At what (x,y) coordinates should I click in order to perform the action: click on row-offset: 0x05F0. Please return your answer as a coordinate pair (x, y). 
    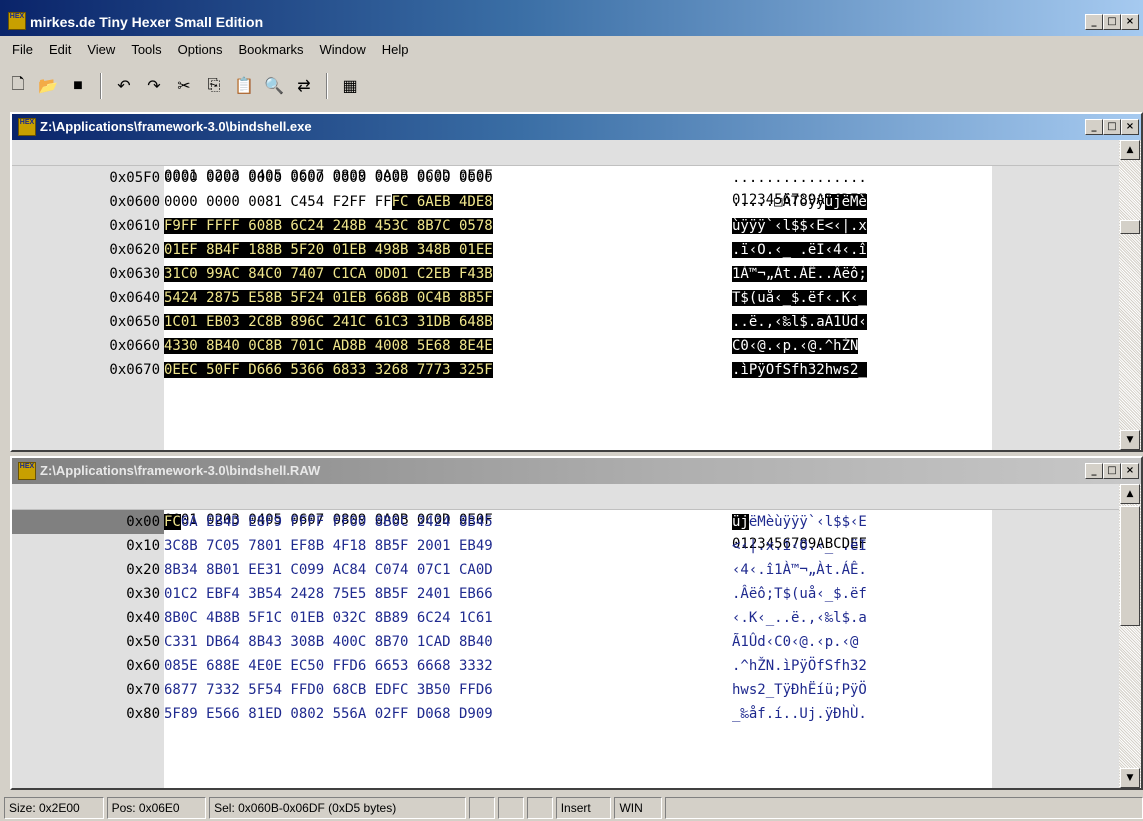
    Looking at the image, I should click on (134, 178).